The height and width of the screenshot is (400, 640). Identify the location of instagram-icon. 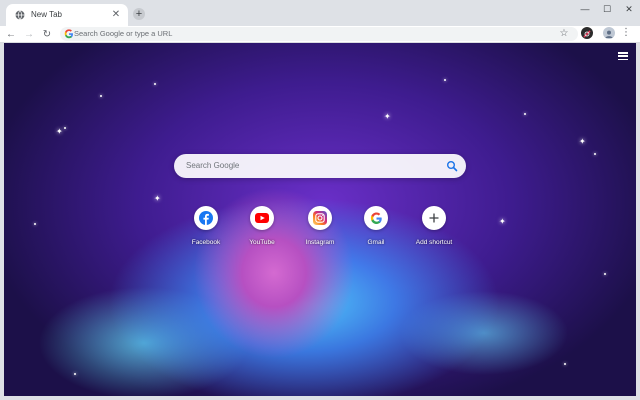
(320, 218).